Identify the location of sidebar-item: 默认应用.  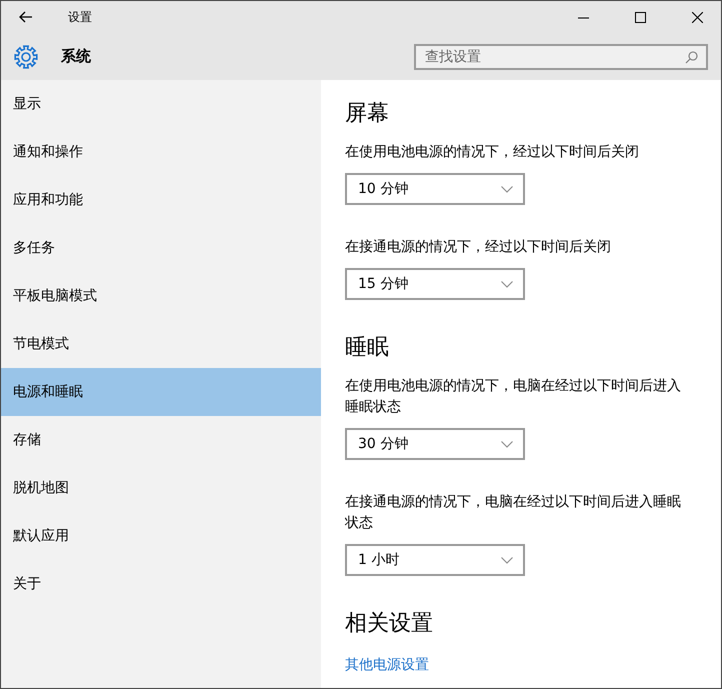
(161, 536).